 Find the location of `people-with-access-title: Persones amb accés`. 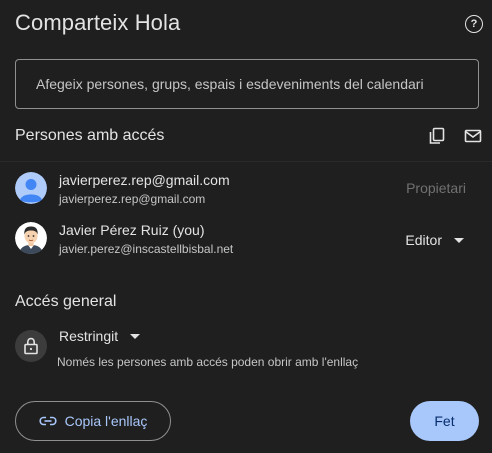

people-with-access-title: Persones amb accés is located at coordinates (90, 135).